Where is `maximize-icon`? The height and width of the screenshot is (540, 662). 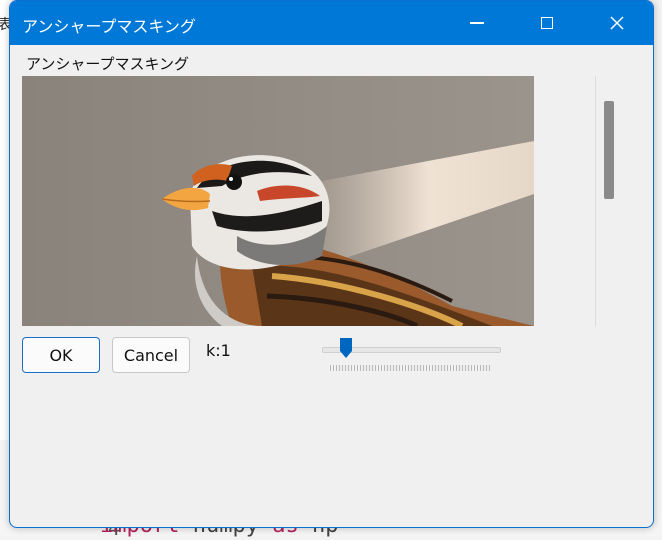
maximize-icon is located at coordinates (547, 23).